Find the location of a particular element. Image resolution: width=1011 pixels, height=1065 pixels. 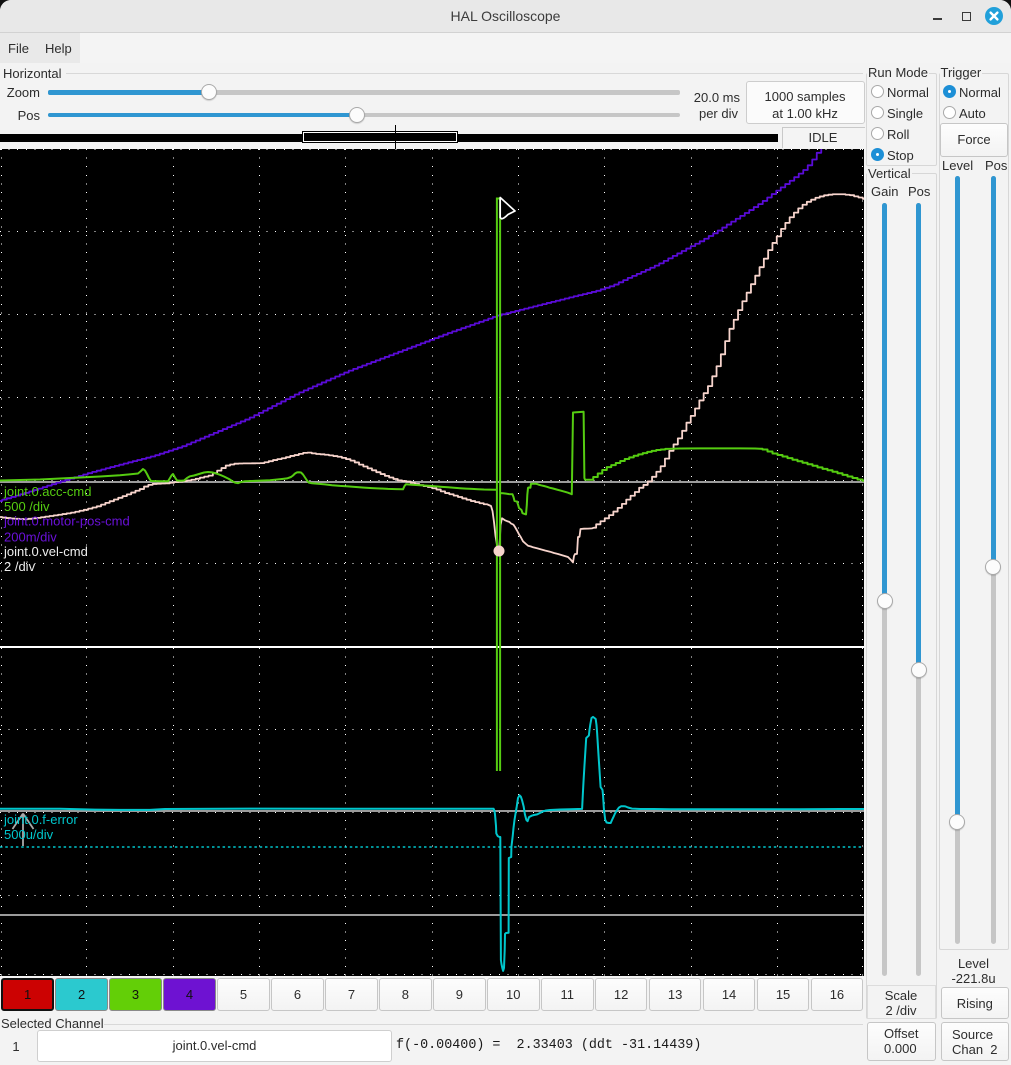

svg-text: joint.0.f-error is located at coordinates (40, 819).